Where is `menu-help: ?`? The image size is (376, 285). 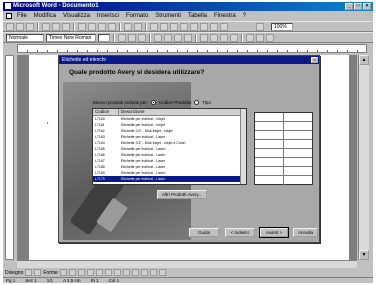
menu-help: ? is located at coordinates (244, 16).